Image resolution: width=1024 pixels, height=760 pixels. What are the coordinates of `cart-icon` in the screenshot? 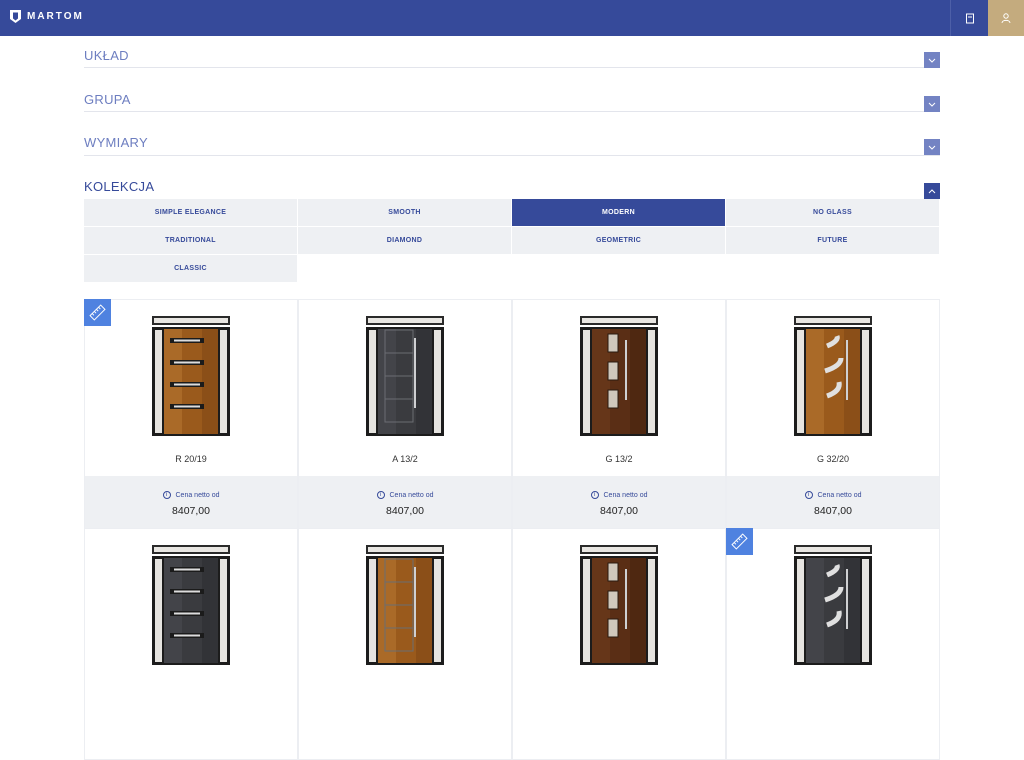 It's located at (969, 18).